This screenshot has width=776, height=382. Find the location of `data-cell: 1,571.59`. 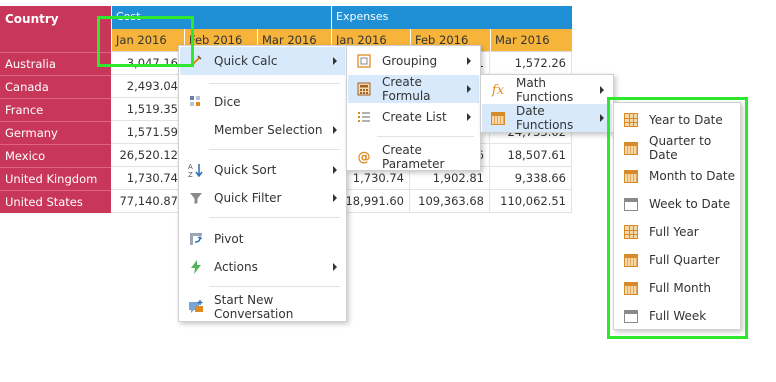

data-cell: 1,571.59 is located at coordinates (147, 132).